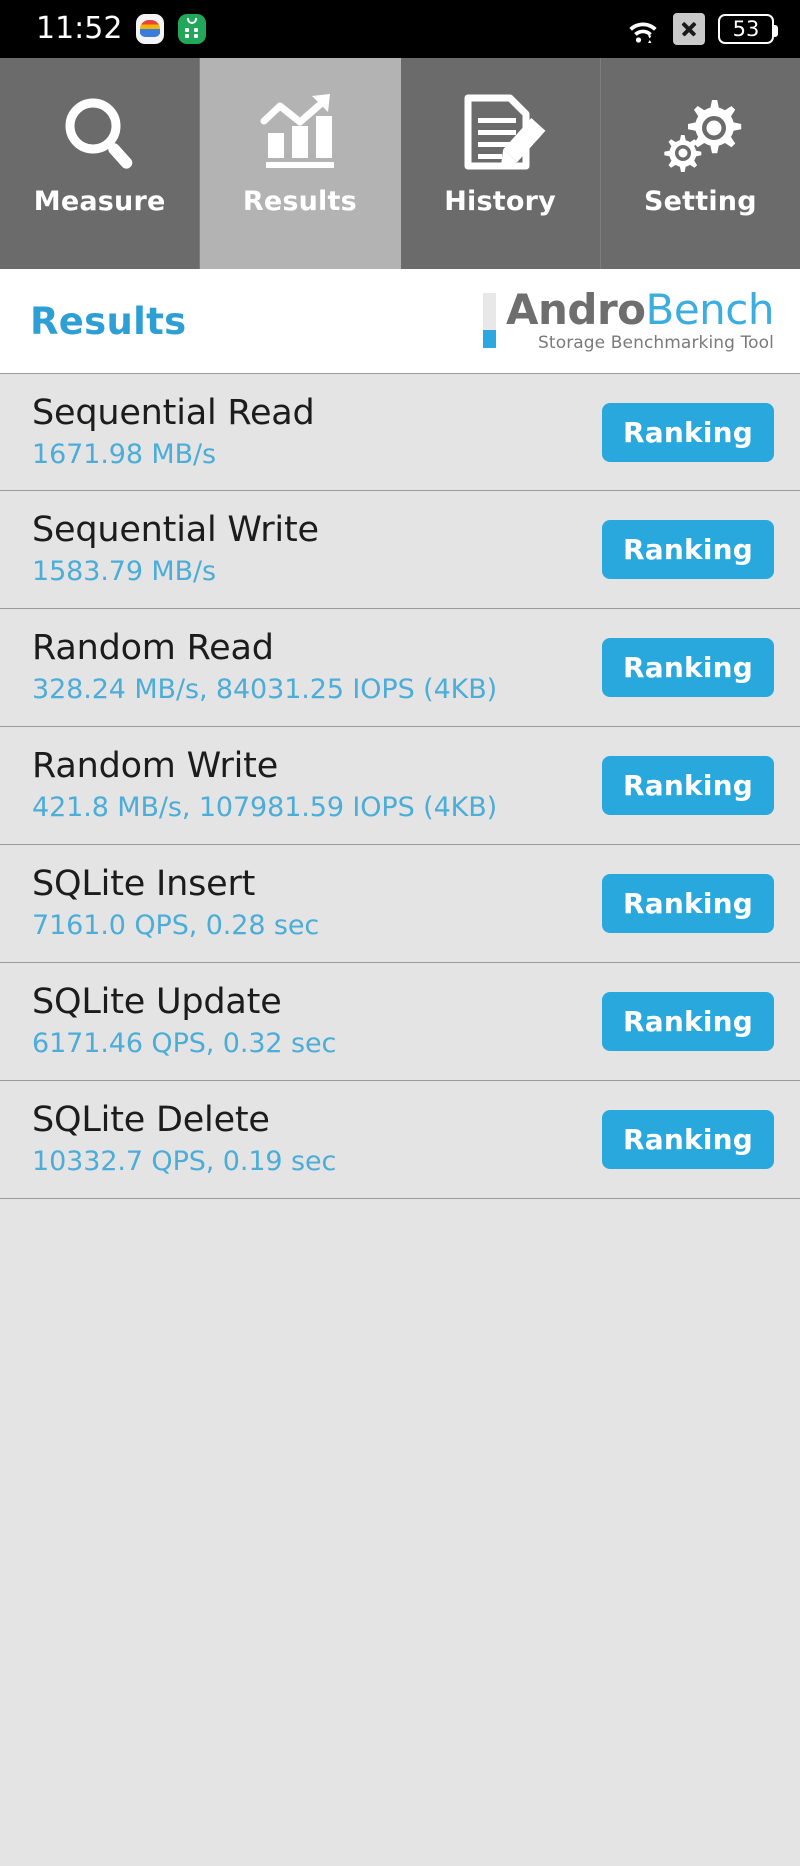 This screenshot has height=1866, width=800. I want to click on result-name: Sequential Write, so click(175, 530).